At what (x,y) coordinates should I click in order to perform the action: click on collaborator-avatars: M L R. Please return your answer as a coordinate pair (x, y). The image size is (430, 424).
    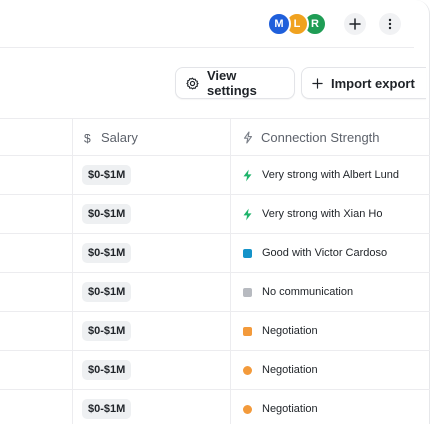
    Looking at the image, I should click on (297, 25).